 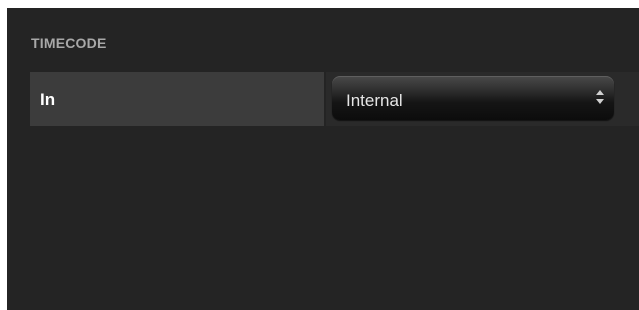 What do you see at coordinates (374, 100) in the screenshot?
I see `select-value: Internal` at bounding box center [374, 100].